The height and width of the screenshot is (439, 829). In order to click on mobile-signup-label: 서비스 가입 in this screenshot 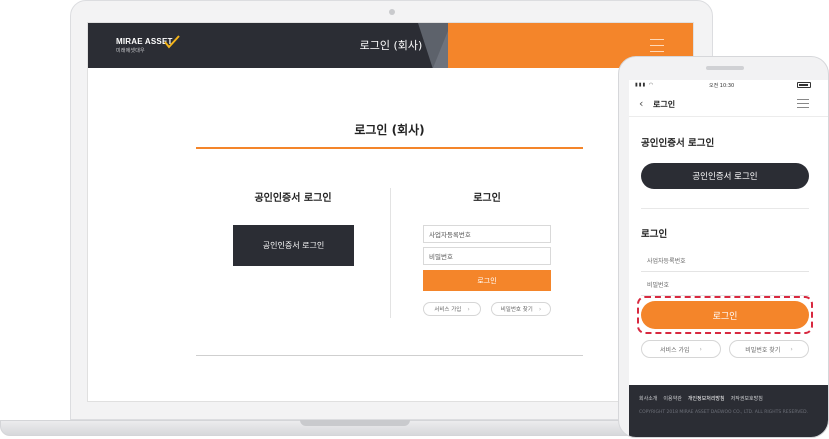, I will do `click(675, 350)`.